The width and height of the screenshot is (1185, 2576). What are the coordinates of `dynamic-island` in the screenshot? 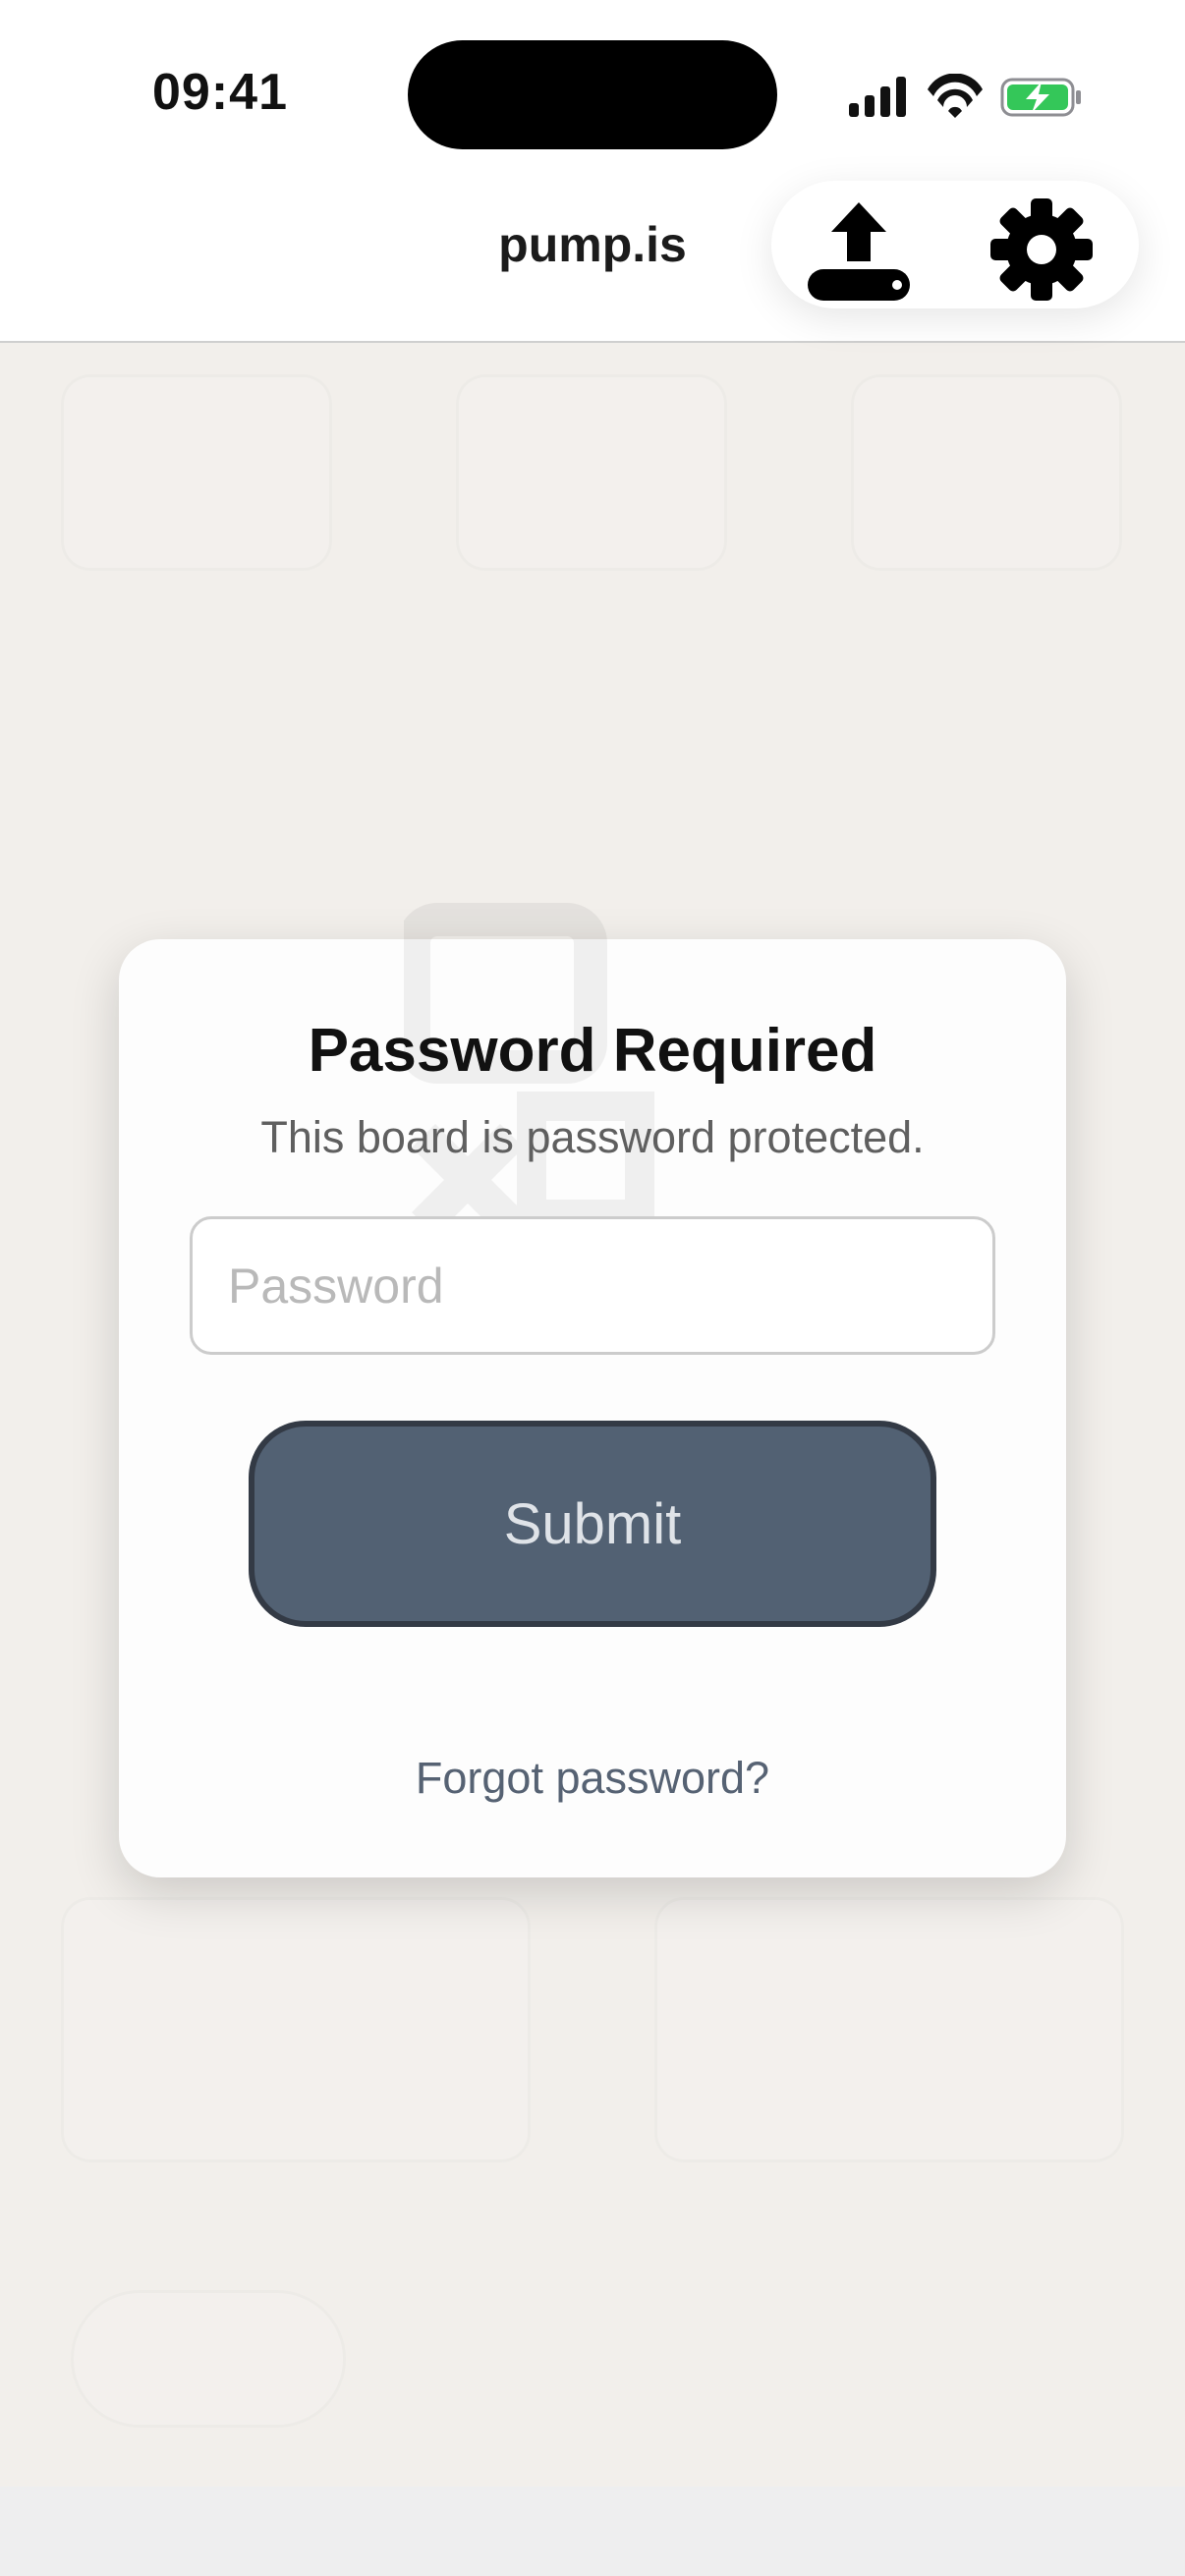 It's located at (592, 94).